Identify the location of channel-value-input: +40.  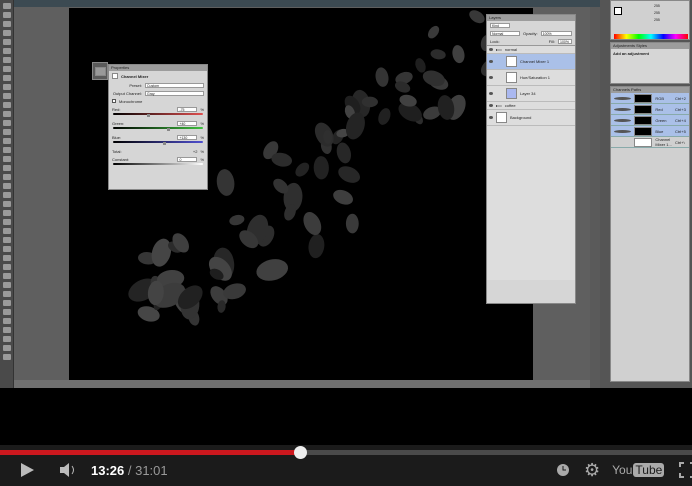
(187, 123).